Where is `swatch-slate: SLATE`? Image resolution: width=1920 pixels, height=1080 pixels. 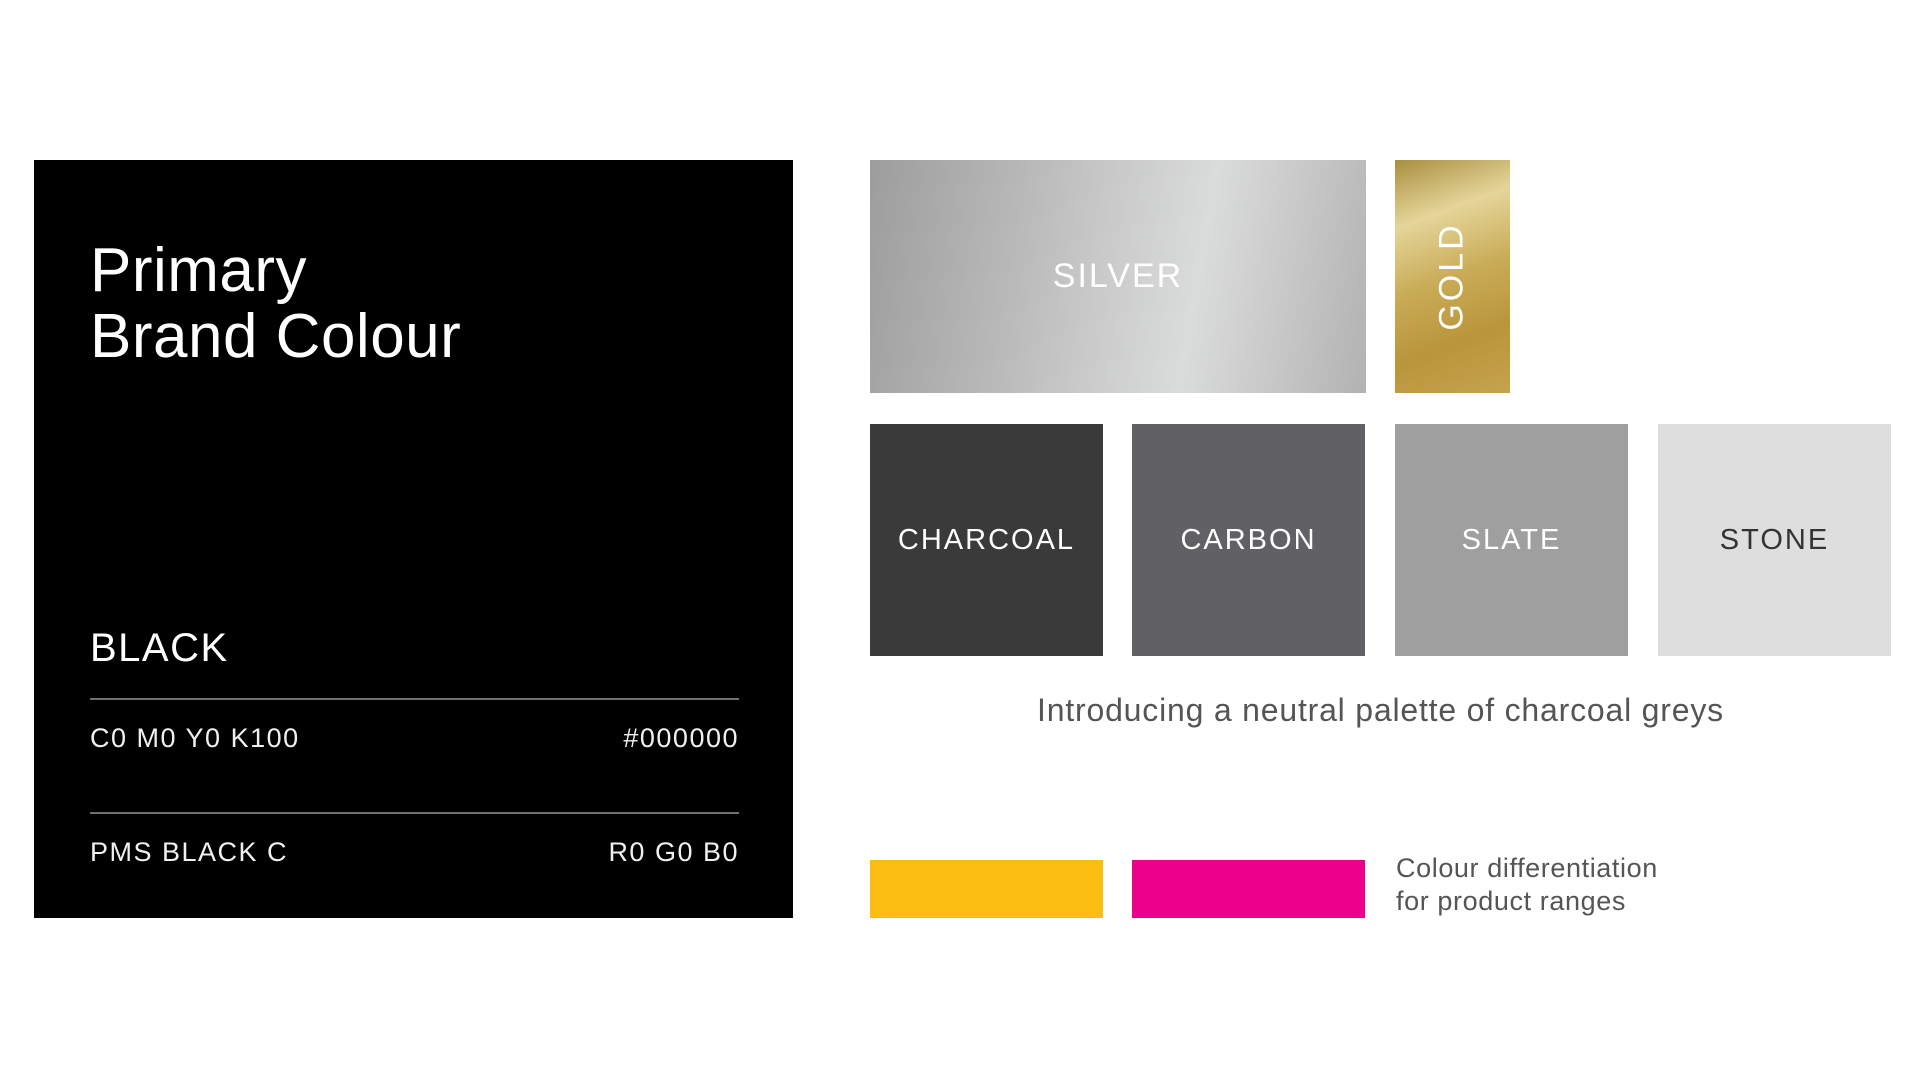 swatch-slate: SLATE is located at coordinates (1511, 540).